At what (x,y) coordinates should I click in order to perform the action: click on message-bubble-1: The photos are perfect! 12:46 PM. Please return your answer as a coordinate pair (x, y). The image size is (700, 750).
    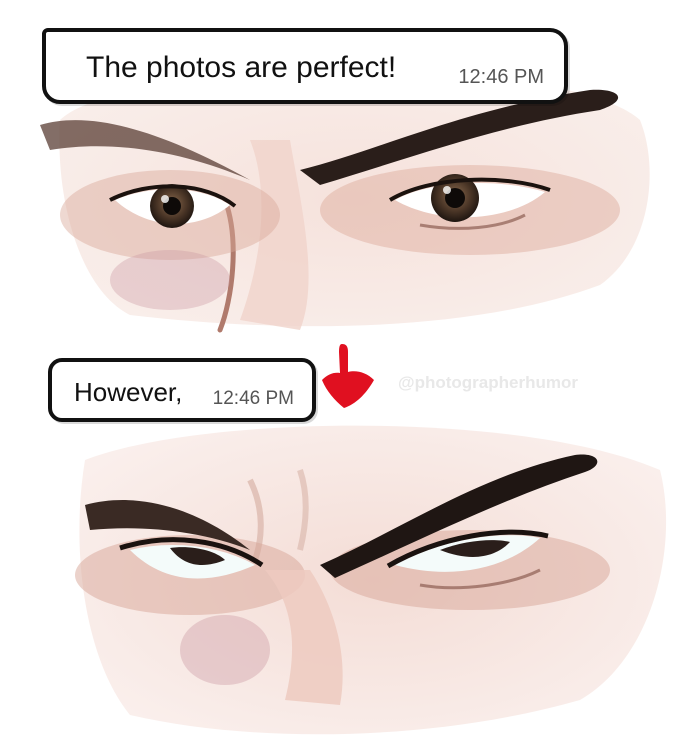
    Looking at the image, I should click on (305, 66).